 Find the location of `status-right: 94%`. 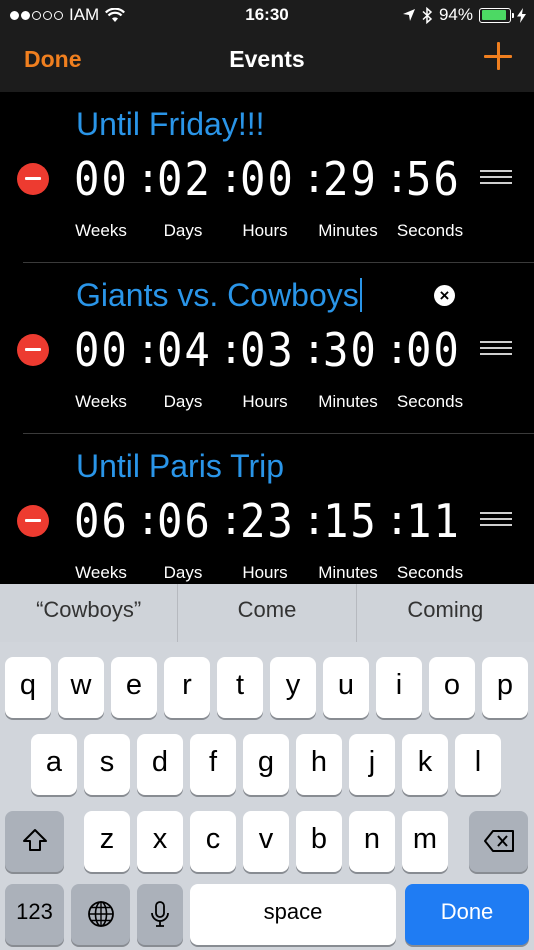

status-right: 94% is located at coordinates (464, 15).